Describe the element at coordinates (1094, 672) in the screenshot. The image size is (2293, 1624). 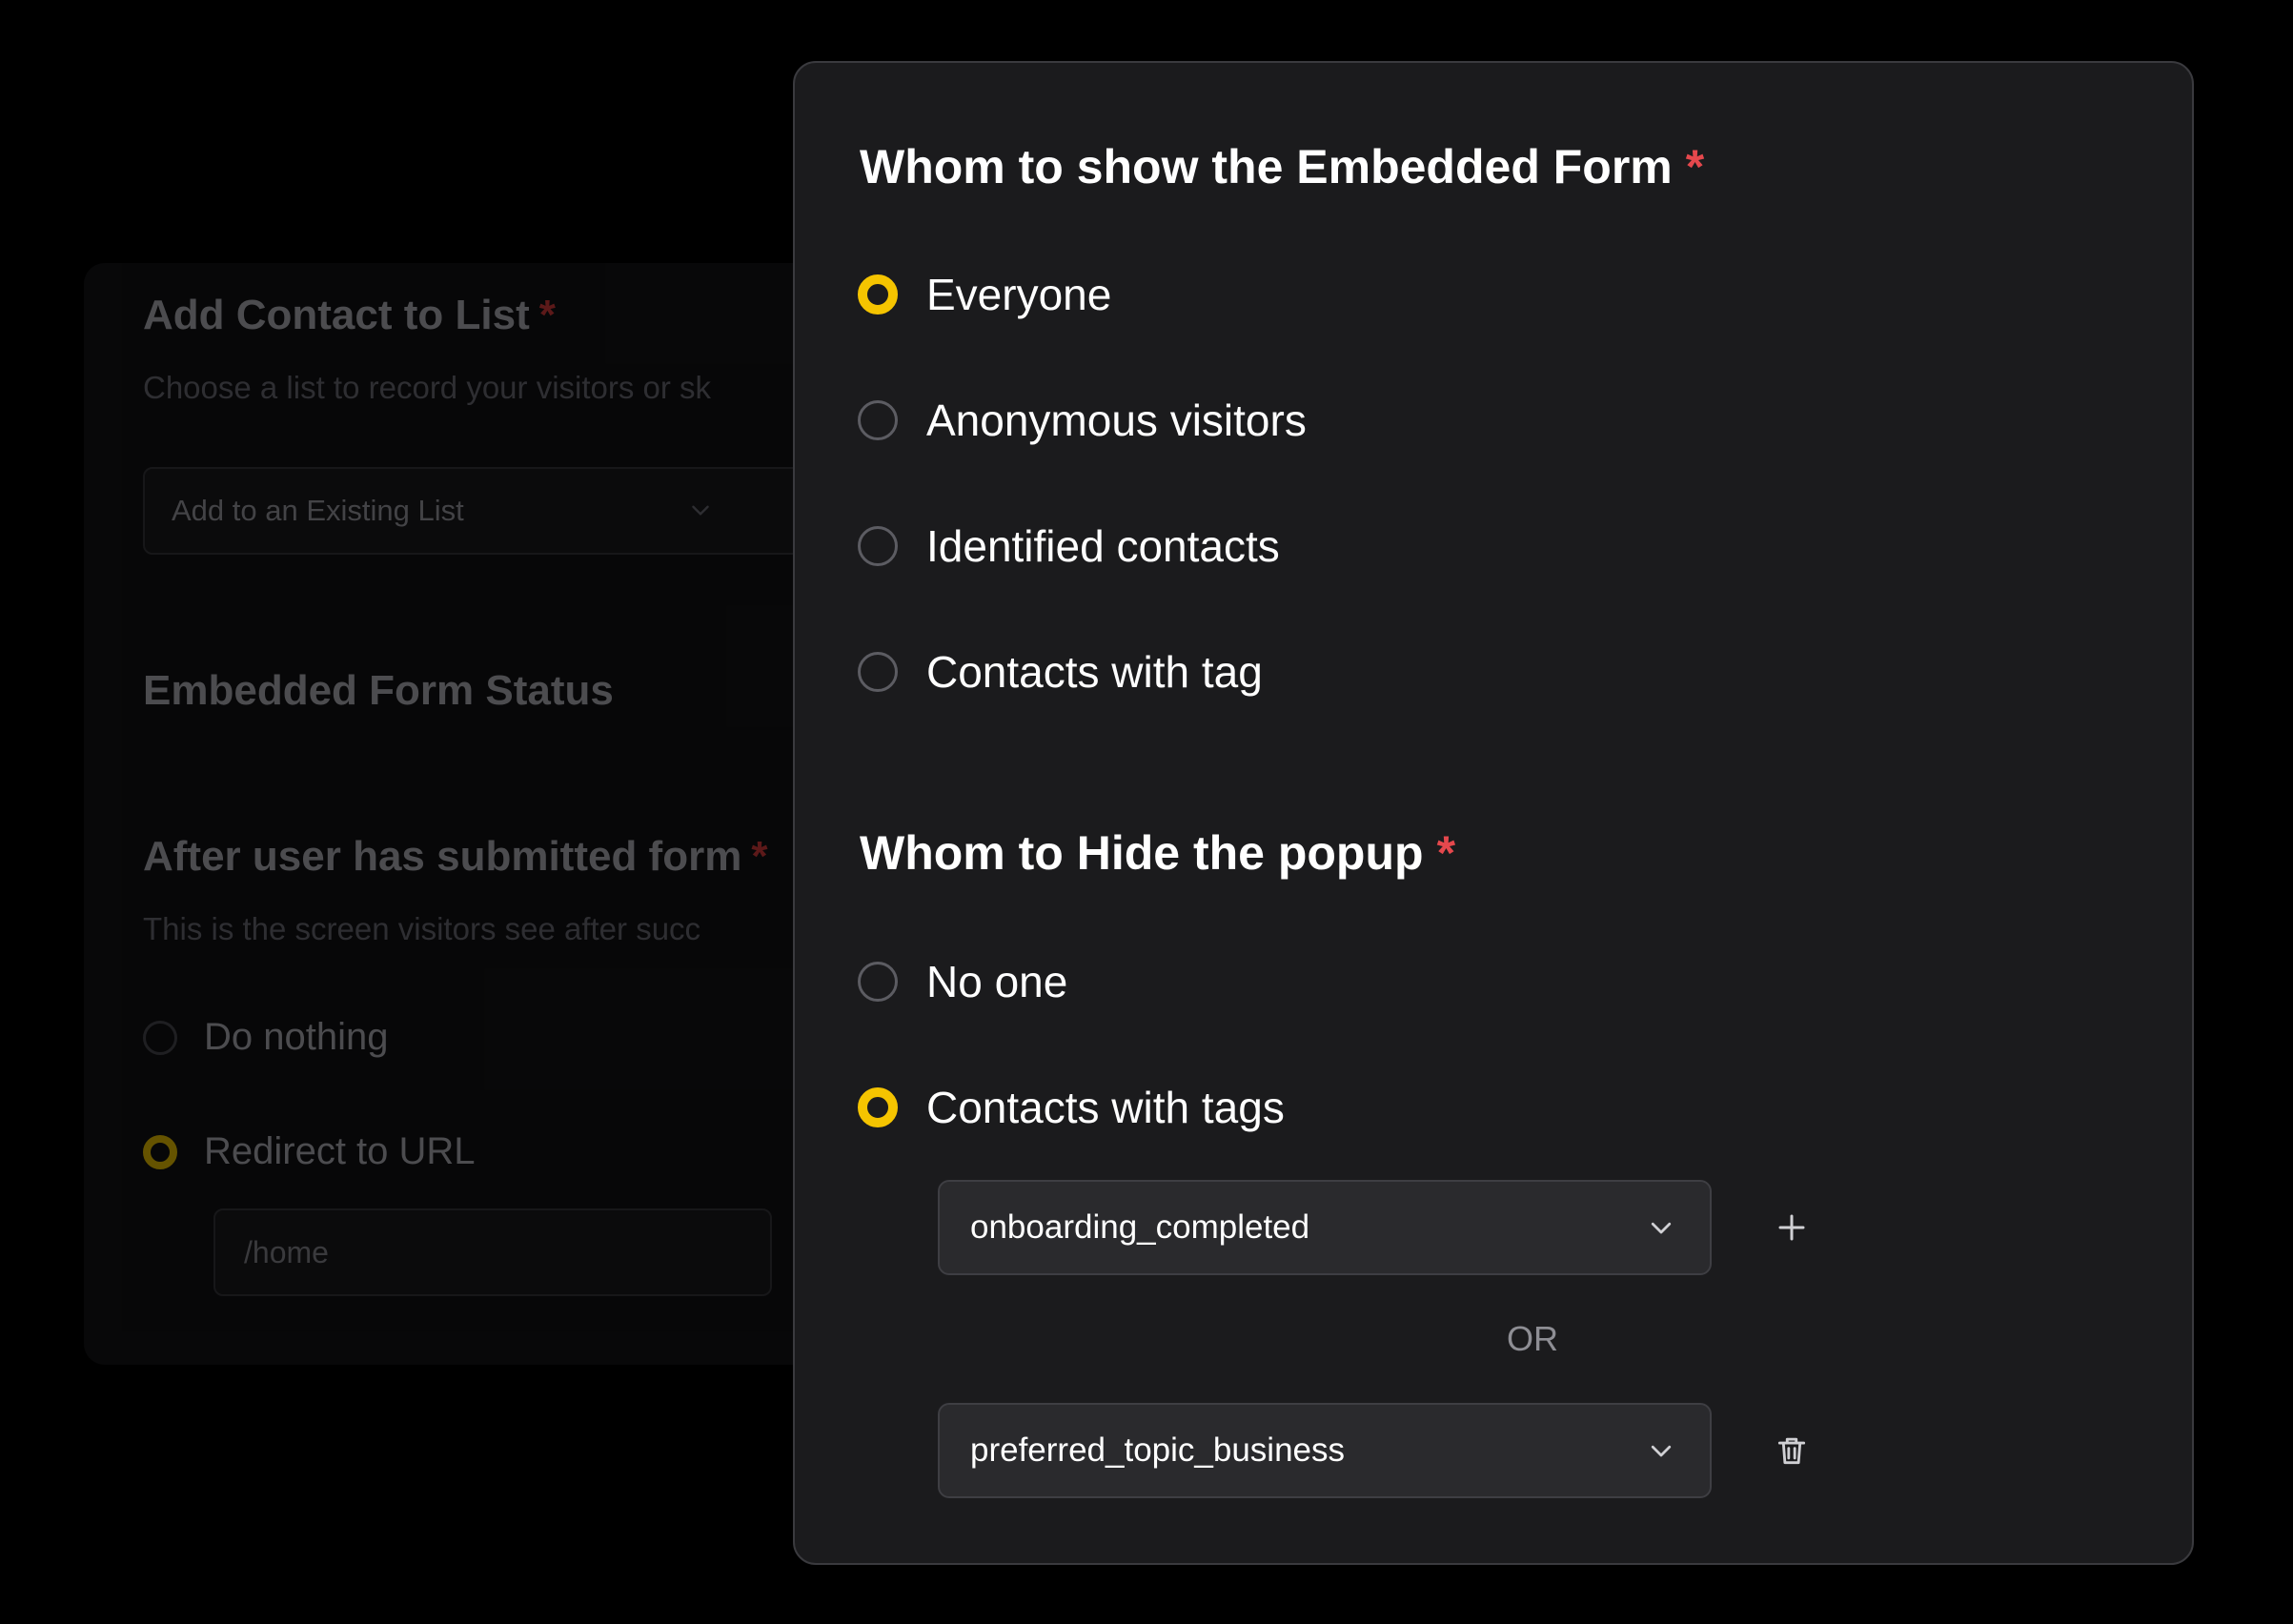
I see `radio-label: Contacts with tag` at that location.